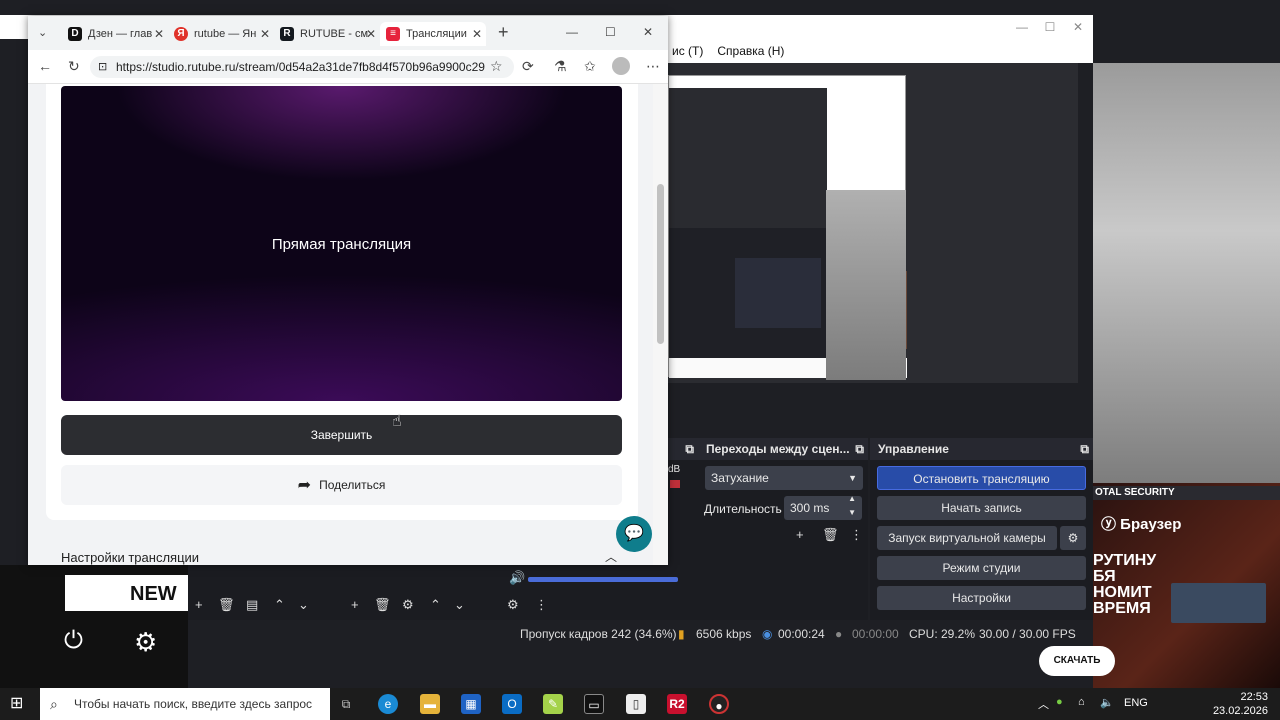  What do you see at coordinates (388, 704) in the screenshot?
I see `edge-icon: e` at bounding box center [388, 704].